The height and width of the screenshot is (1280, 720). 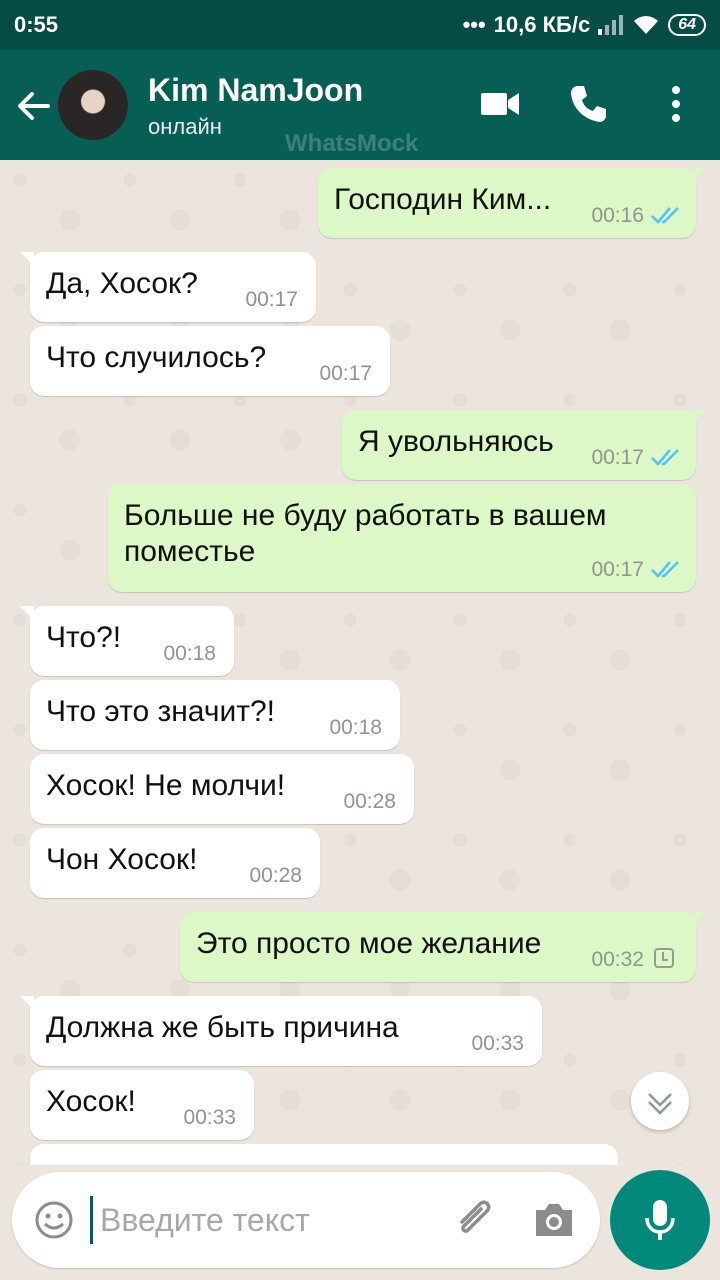 I want to click on message-incoming: Хосок! 00:33, so click(x=142, y=1105).